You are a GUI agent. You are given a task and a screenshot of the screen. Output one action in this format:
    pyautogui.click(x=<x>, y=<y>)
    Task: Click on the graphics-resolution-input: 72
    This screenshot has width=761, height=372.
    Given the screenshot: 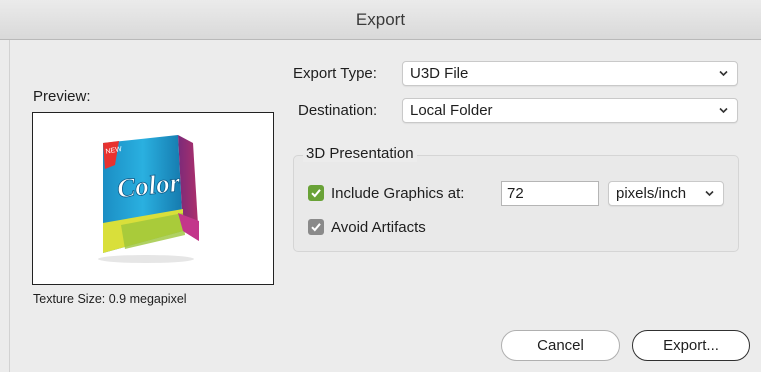 What is the action you would take?
    pyautogui.click(x=550, y=193)
    